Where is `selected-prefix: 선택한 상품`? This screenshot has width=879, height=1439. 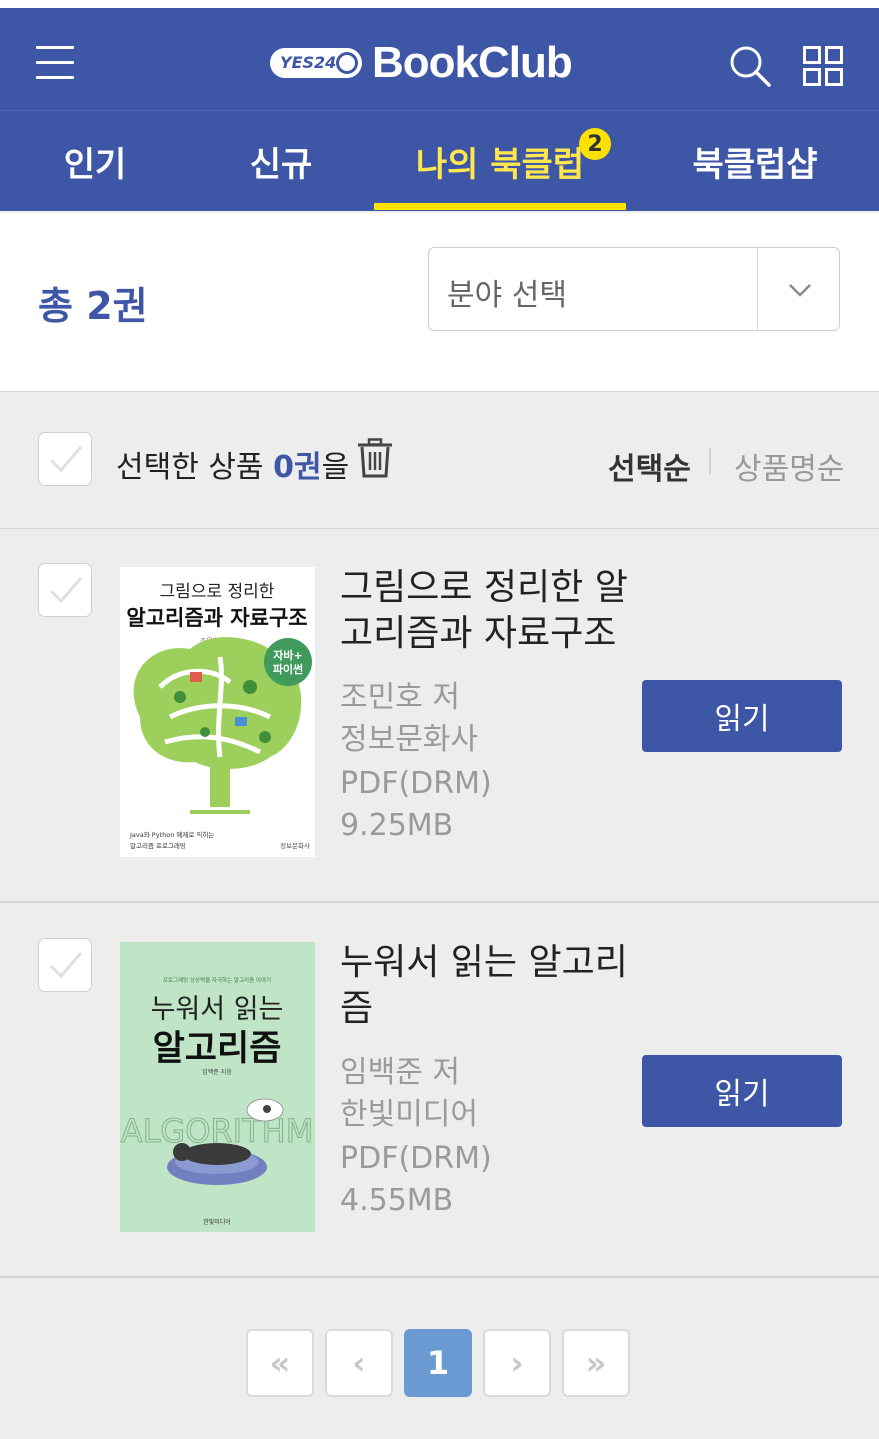
selected-prefix: 선택한 상품 is located at coordinates (195, 467).